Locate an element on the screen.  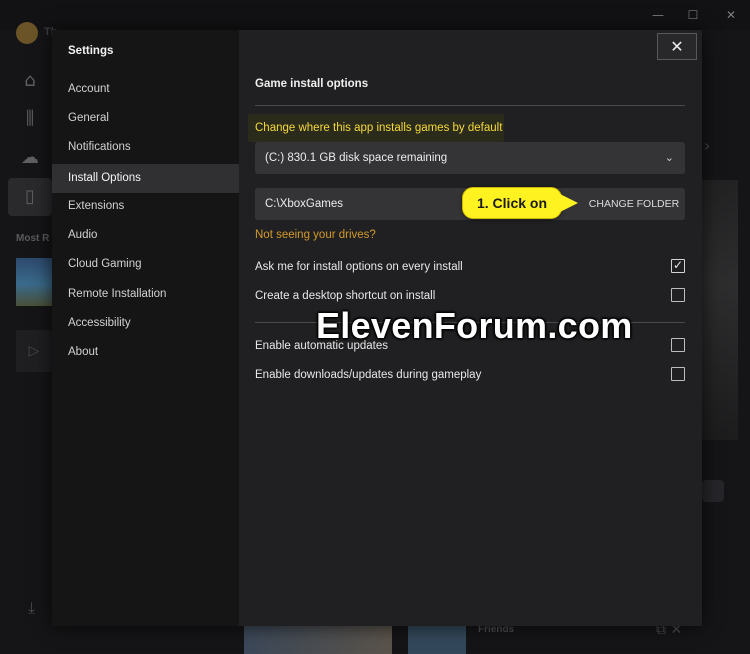
drive-select-value: (C:) 830.1 GB disk space remaining is located at coordinates (356, 158).